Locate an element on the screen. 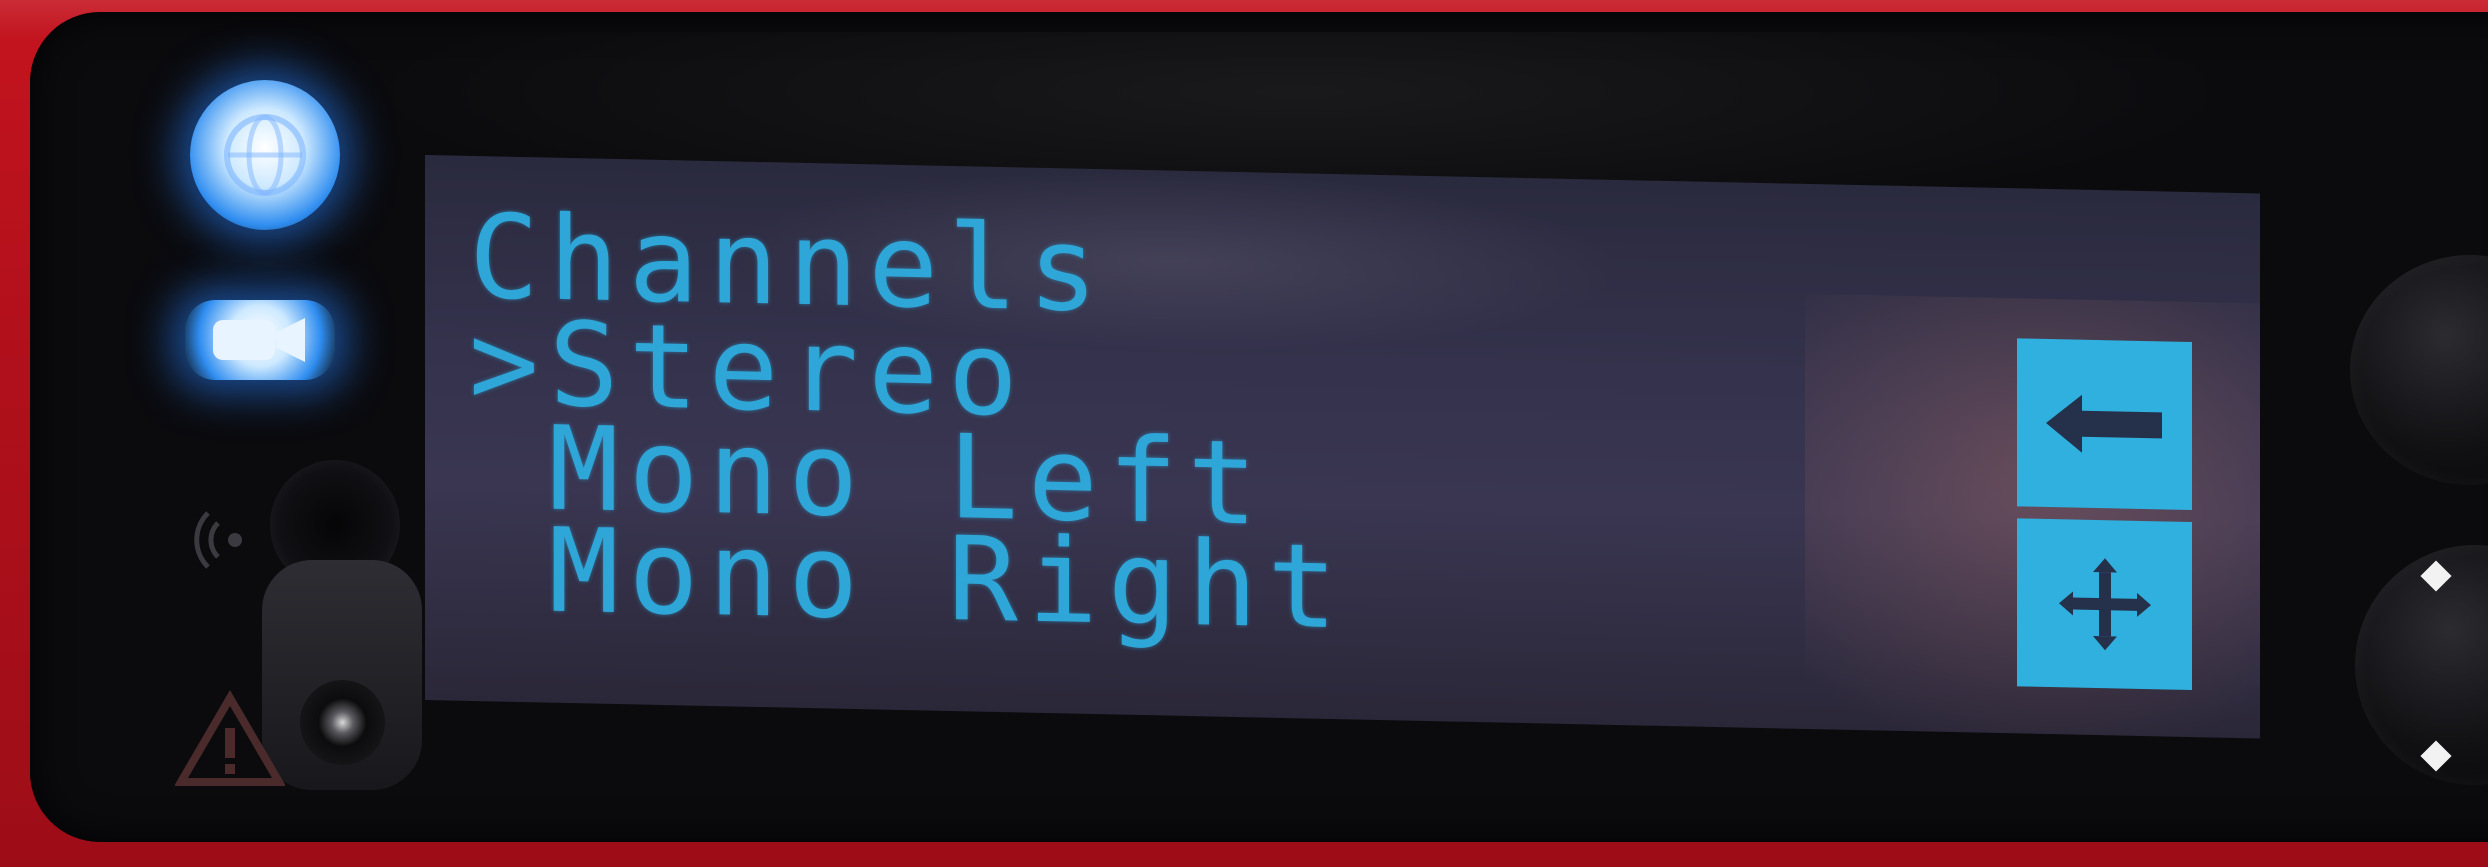 The image size is (2488, 867). move-cross-icon is located at coordinates (2104, 604).